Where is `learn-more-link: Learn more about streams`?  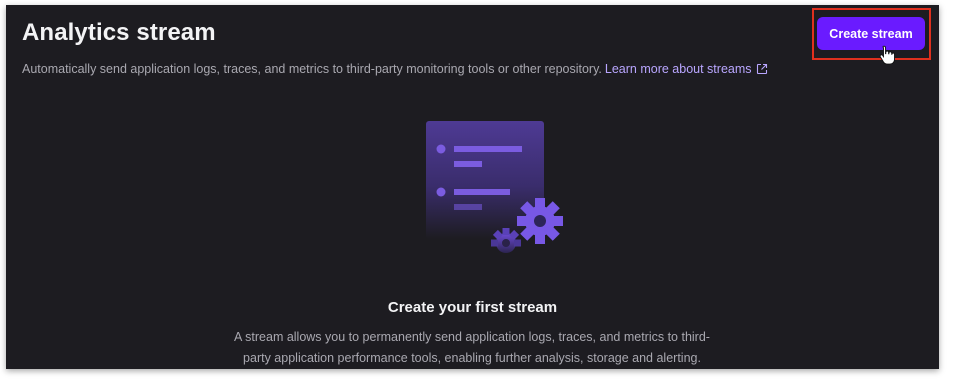
learn-more-link: Learn more about streams is located at coordinates (686, 69).